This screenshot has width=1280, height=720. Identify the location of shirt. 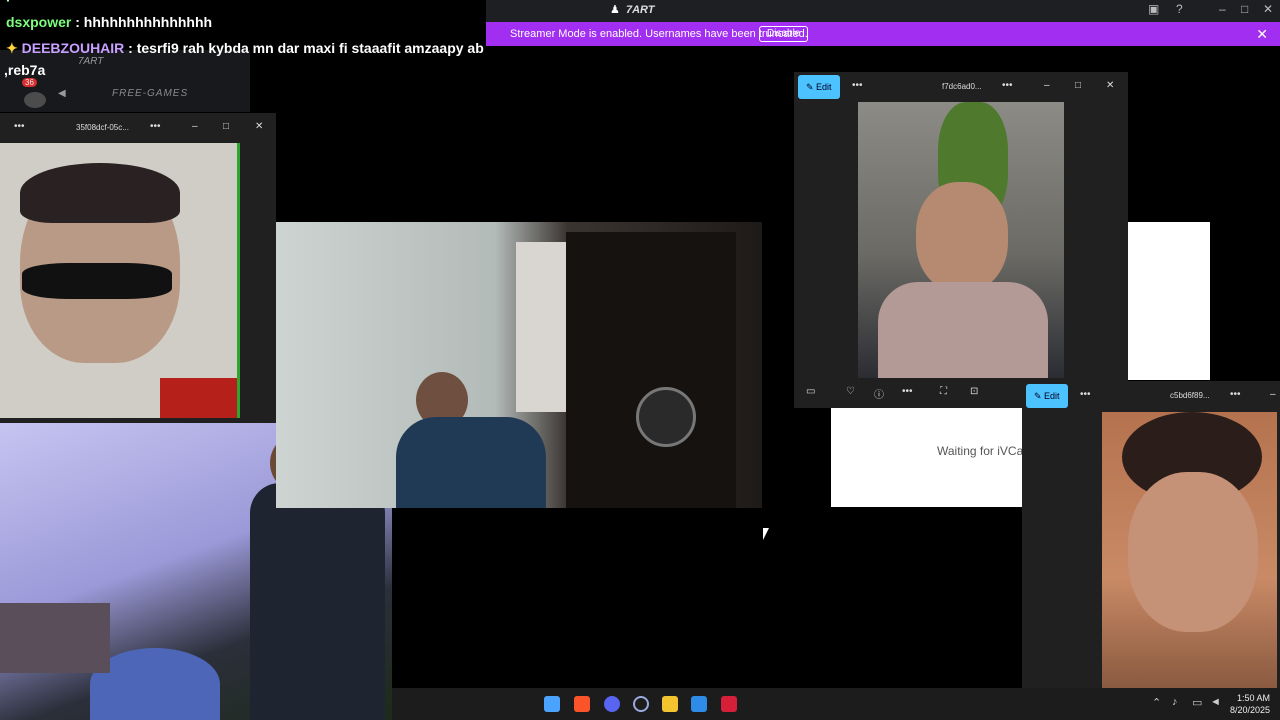
(198, 398).